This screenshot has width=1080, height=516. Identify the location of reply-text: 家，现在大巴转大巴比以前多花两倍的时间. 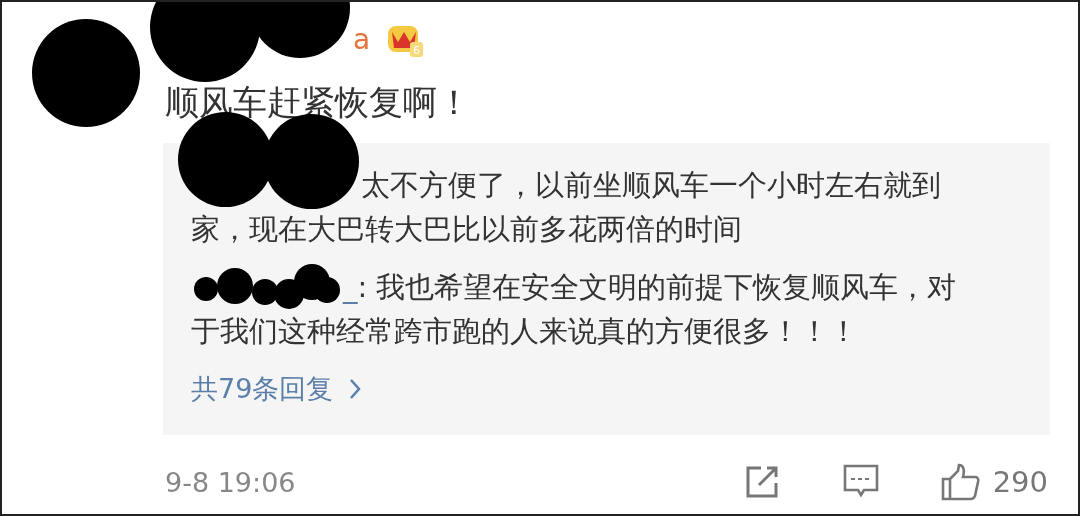
(466, 229).